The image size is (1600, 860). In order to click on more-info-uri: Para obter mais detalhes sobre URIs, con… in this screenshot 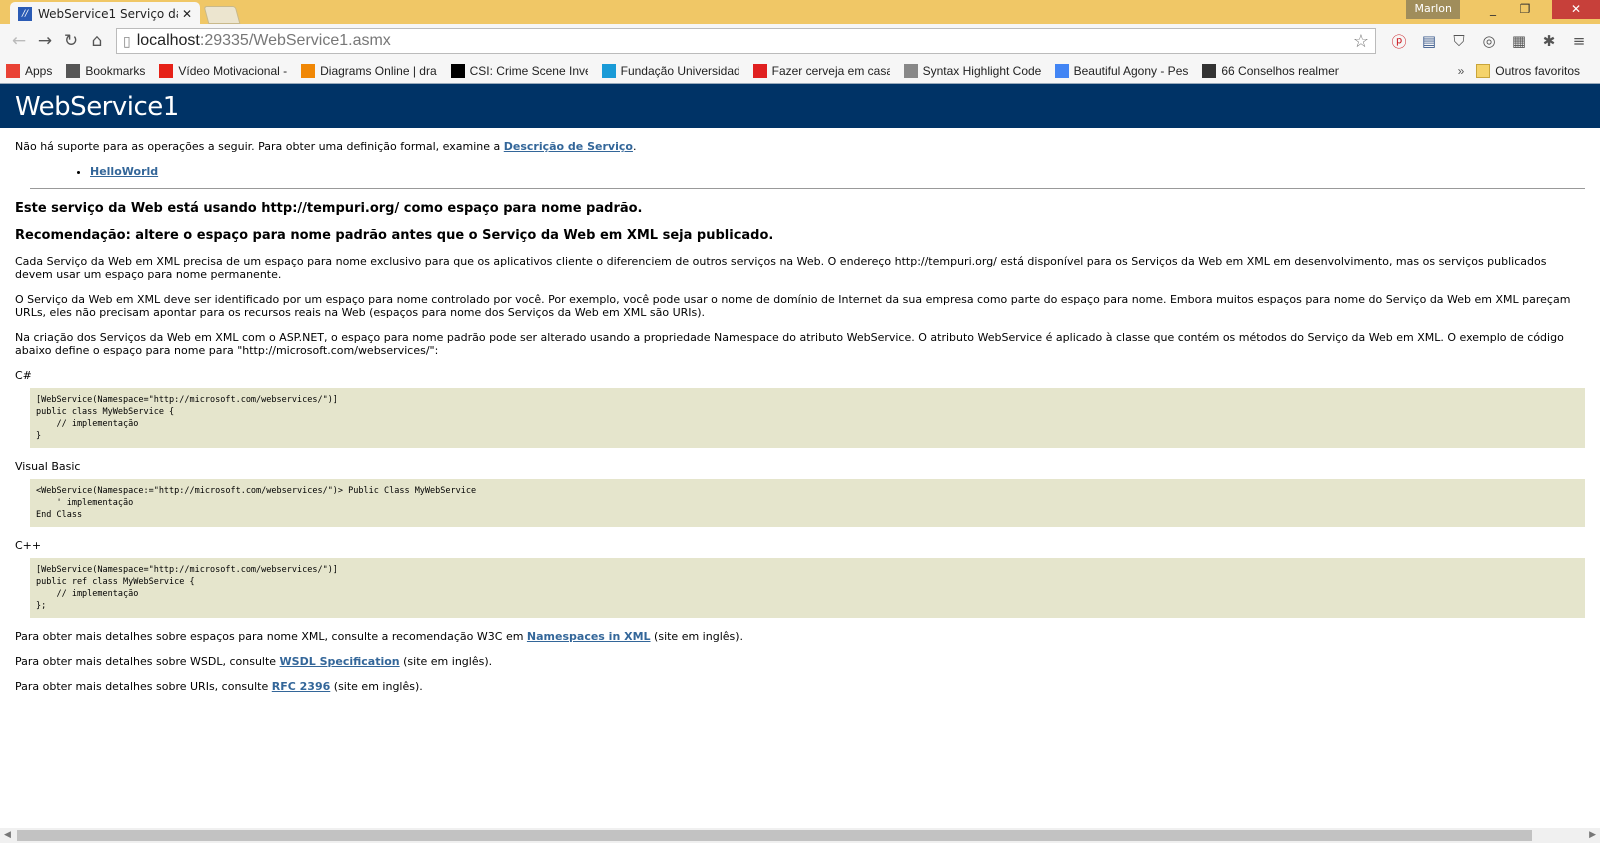, I will do `click(800, 686)`.